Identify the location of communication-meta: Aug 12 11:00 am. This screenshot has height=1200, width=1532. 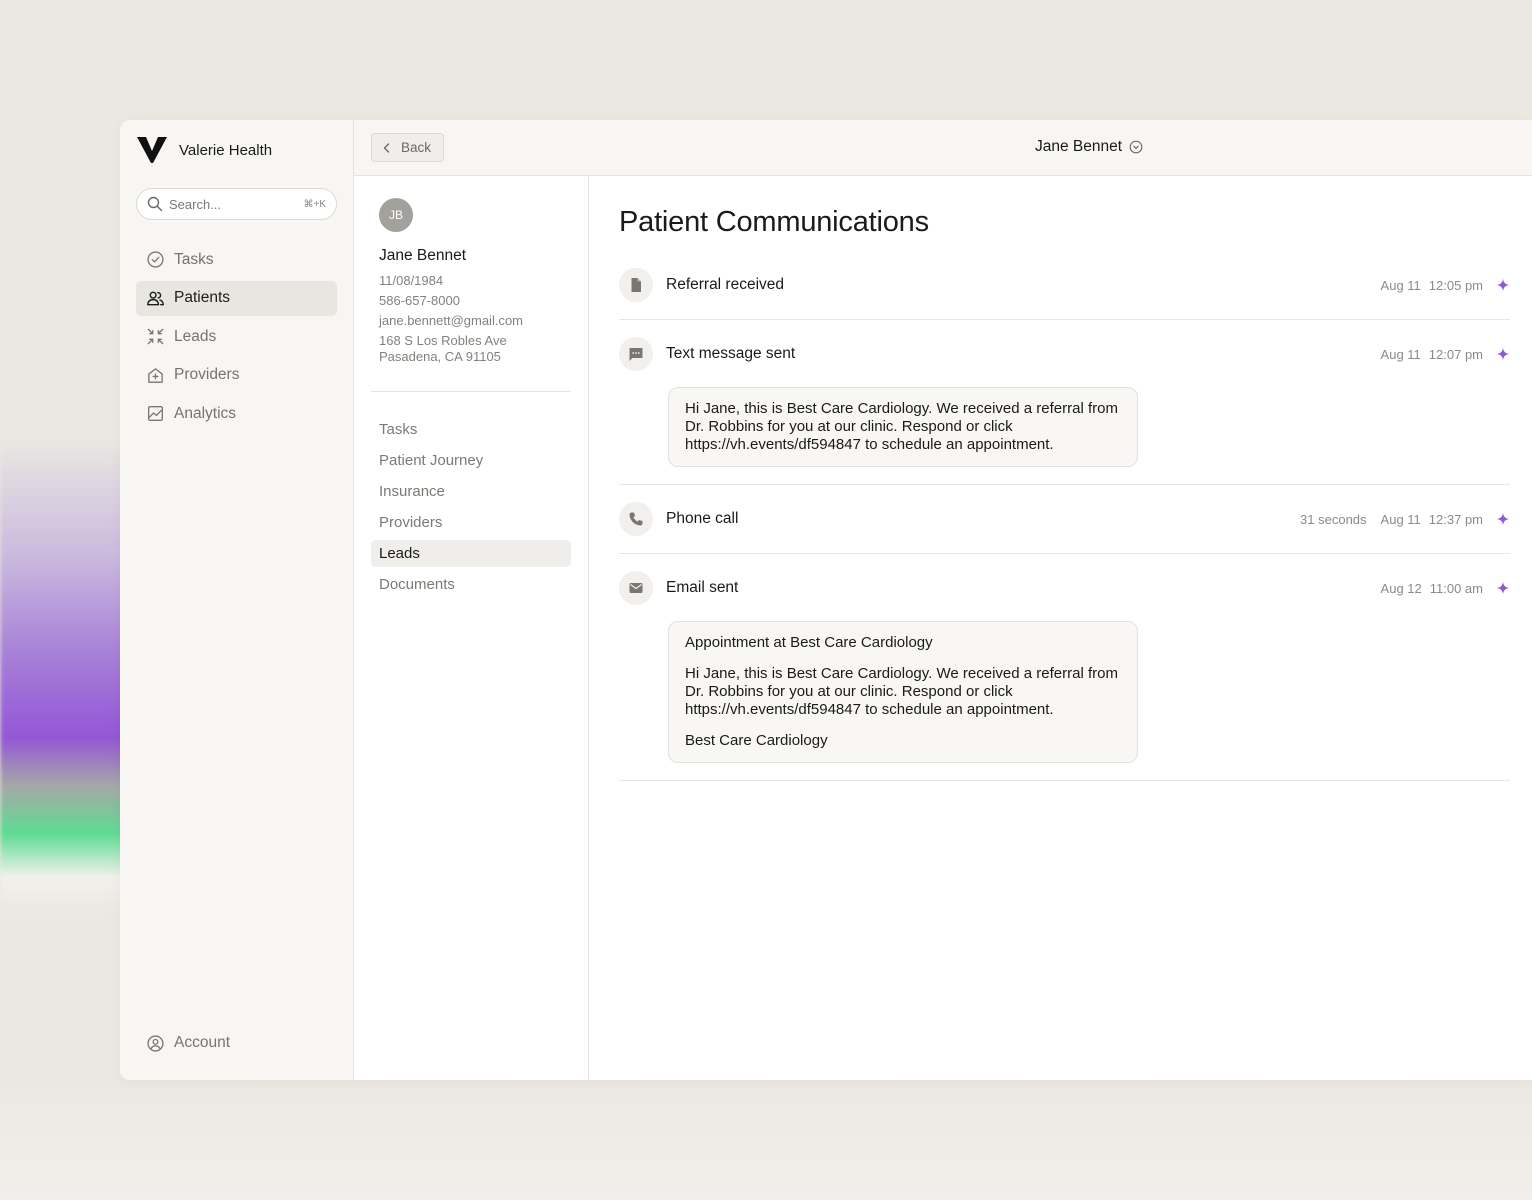
(1445, 588).